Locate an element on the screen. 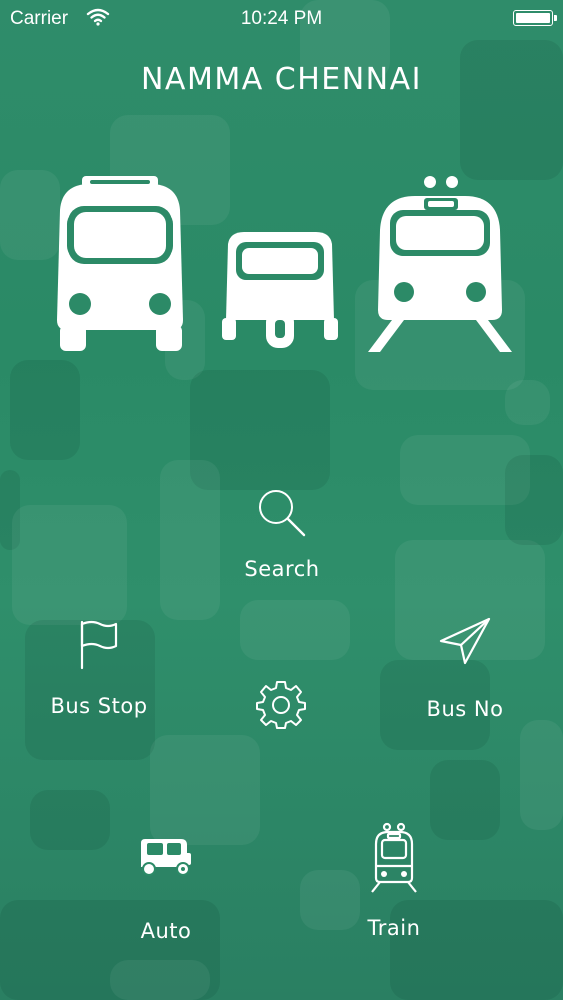 This screenshot has height=1000, width=563. bus-no-label: Bus No is located at coordinates (465, 709).